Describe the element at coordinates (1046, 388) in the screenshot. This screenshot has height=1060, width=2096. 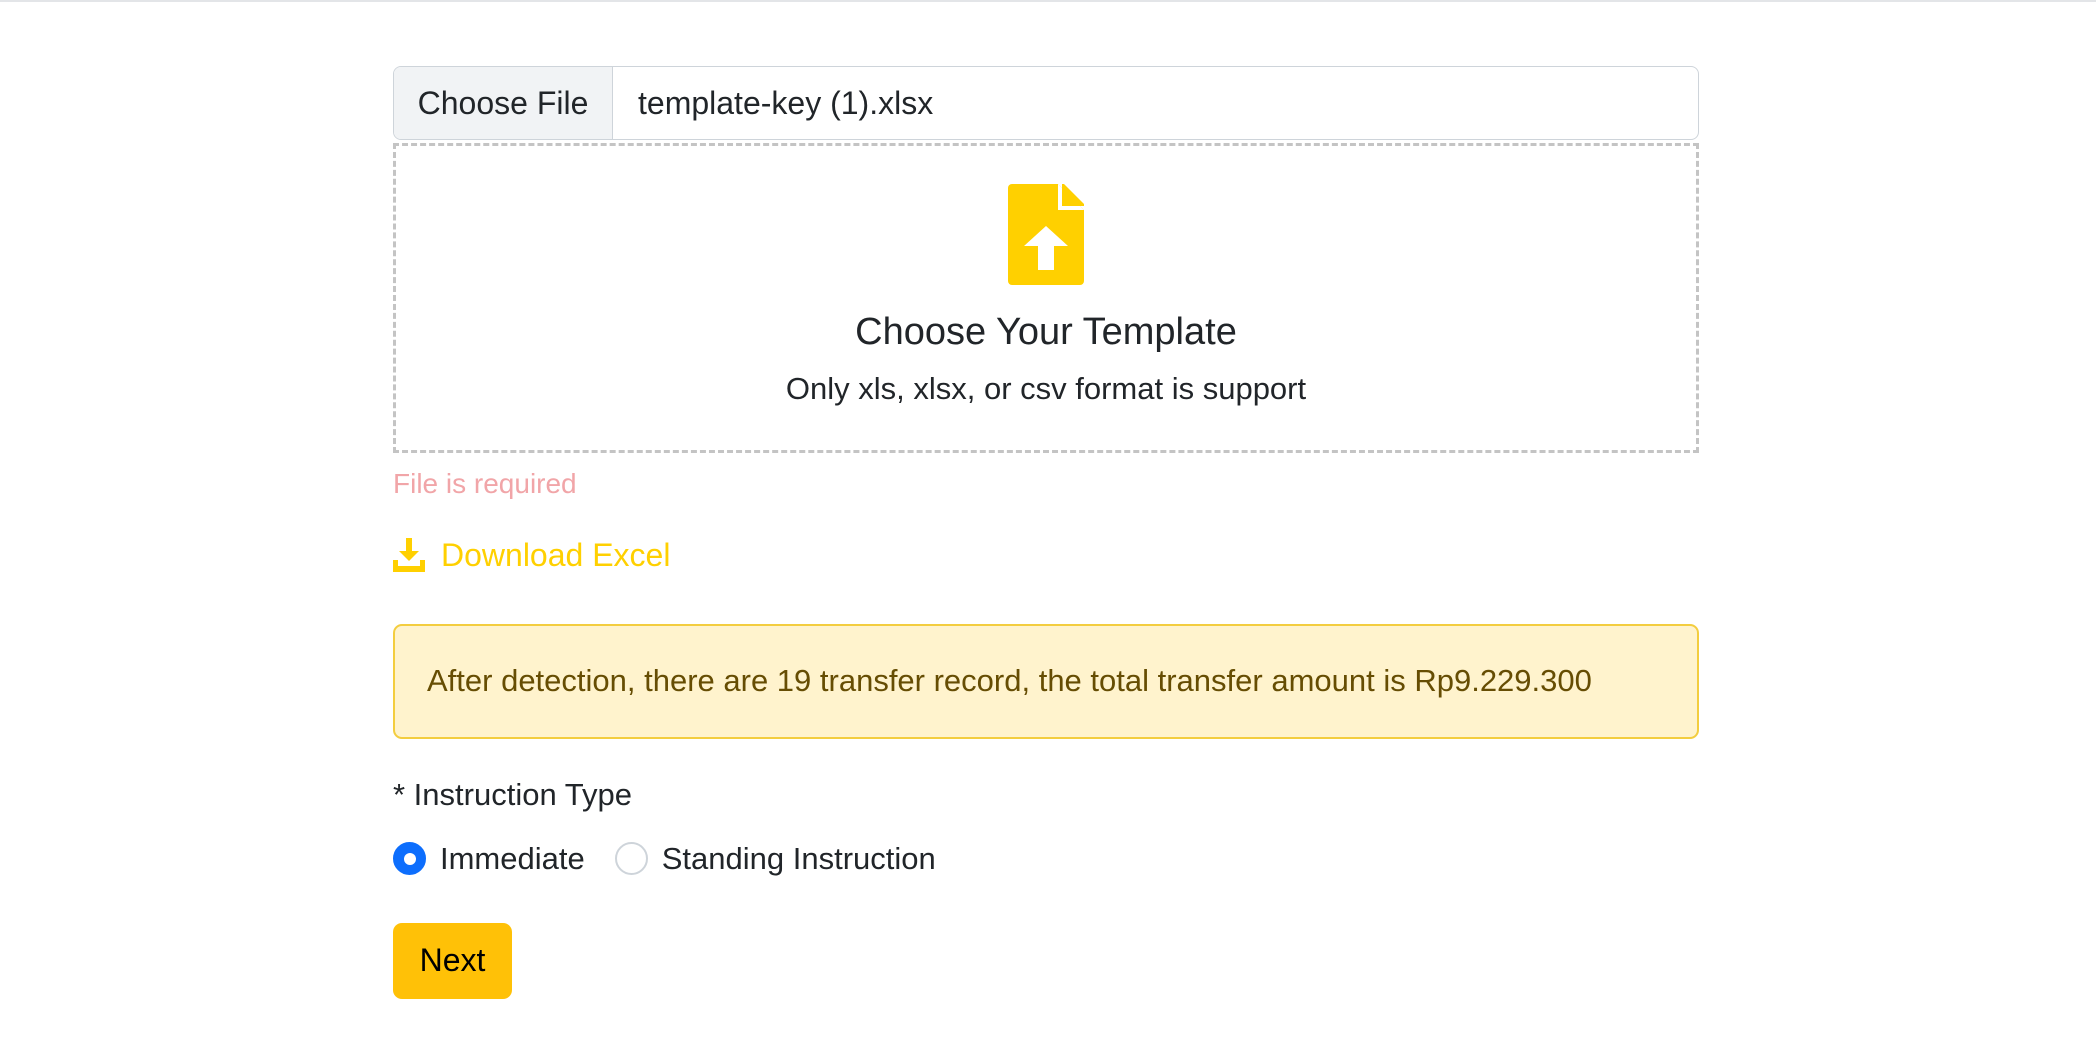
I see `dropzone-subtitle: Only xls, xlsx, or csv format is support` at that location.